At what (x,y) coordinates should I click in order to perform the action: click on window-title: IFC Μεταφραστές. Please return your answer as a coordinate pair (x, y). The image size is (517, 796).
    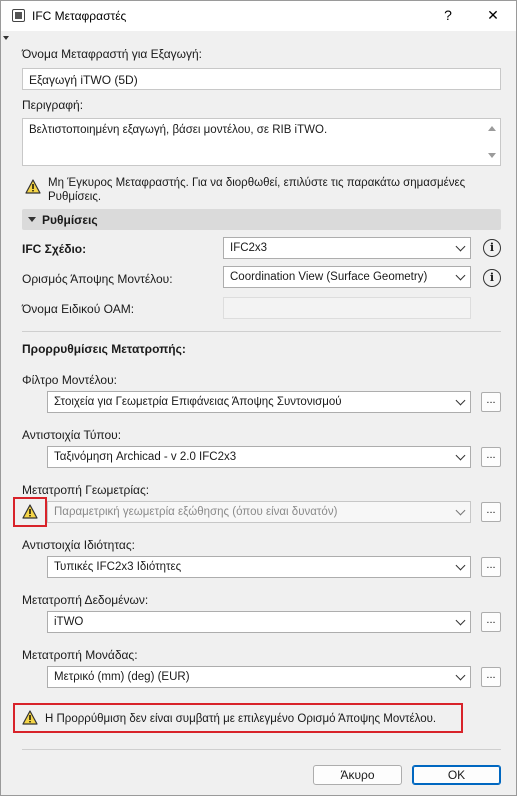
    Looking at the image, I should click on (79, 16).